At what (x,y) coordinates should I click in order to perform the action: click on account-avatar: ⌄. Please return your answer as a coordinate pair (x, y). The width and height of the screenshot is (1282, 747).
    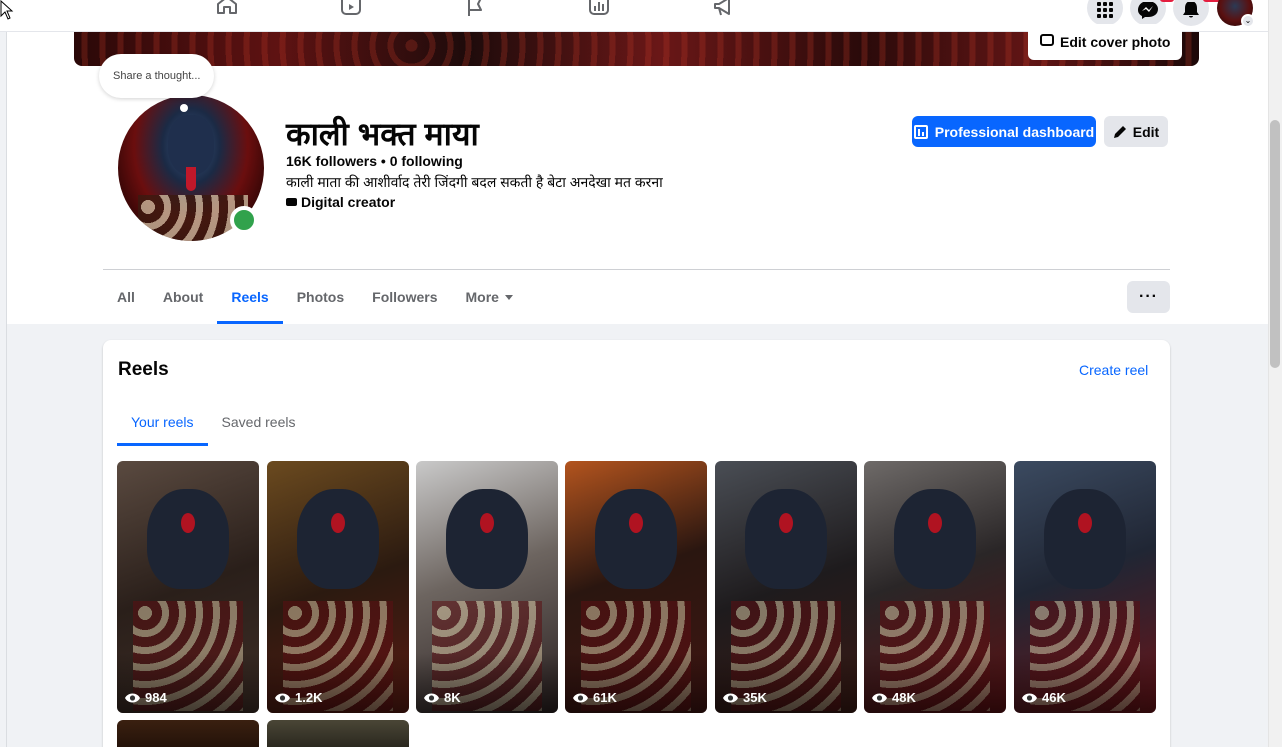
    Looking at the image, I should click on (1236, 14).